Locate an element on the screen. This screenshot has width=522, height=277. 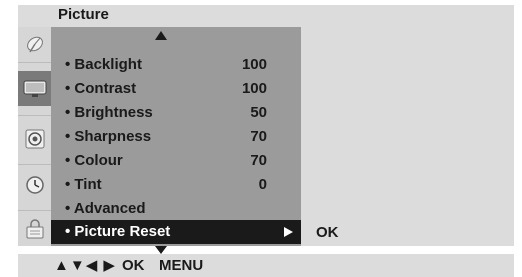
menu-item-backlight: • Backlight 100 is located at coordinates (176, 65).